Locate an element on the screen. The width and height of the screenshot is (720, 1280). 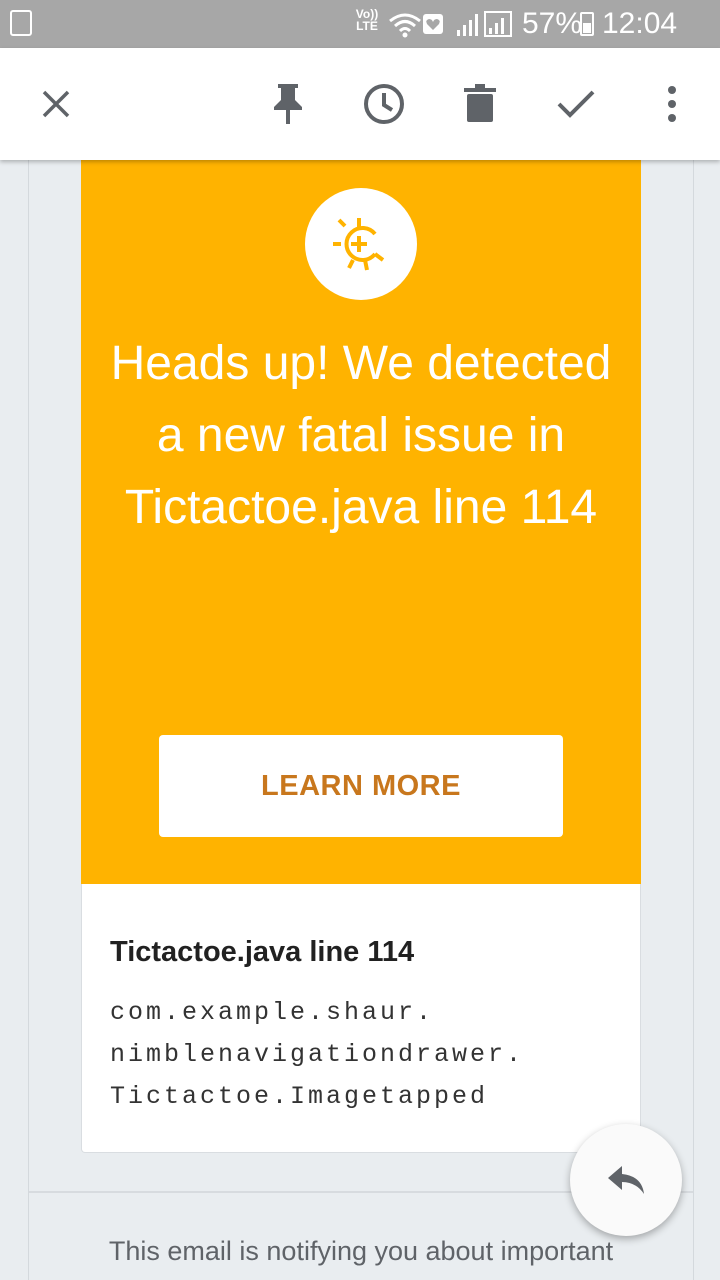
signal-icon is located at coordinates (484, 24).